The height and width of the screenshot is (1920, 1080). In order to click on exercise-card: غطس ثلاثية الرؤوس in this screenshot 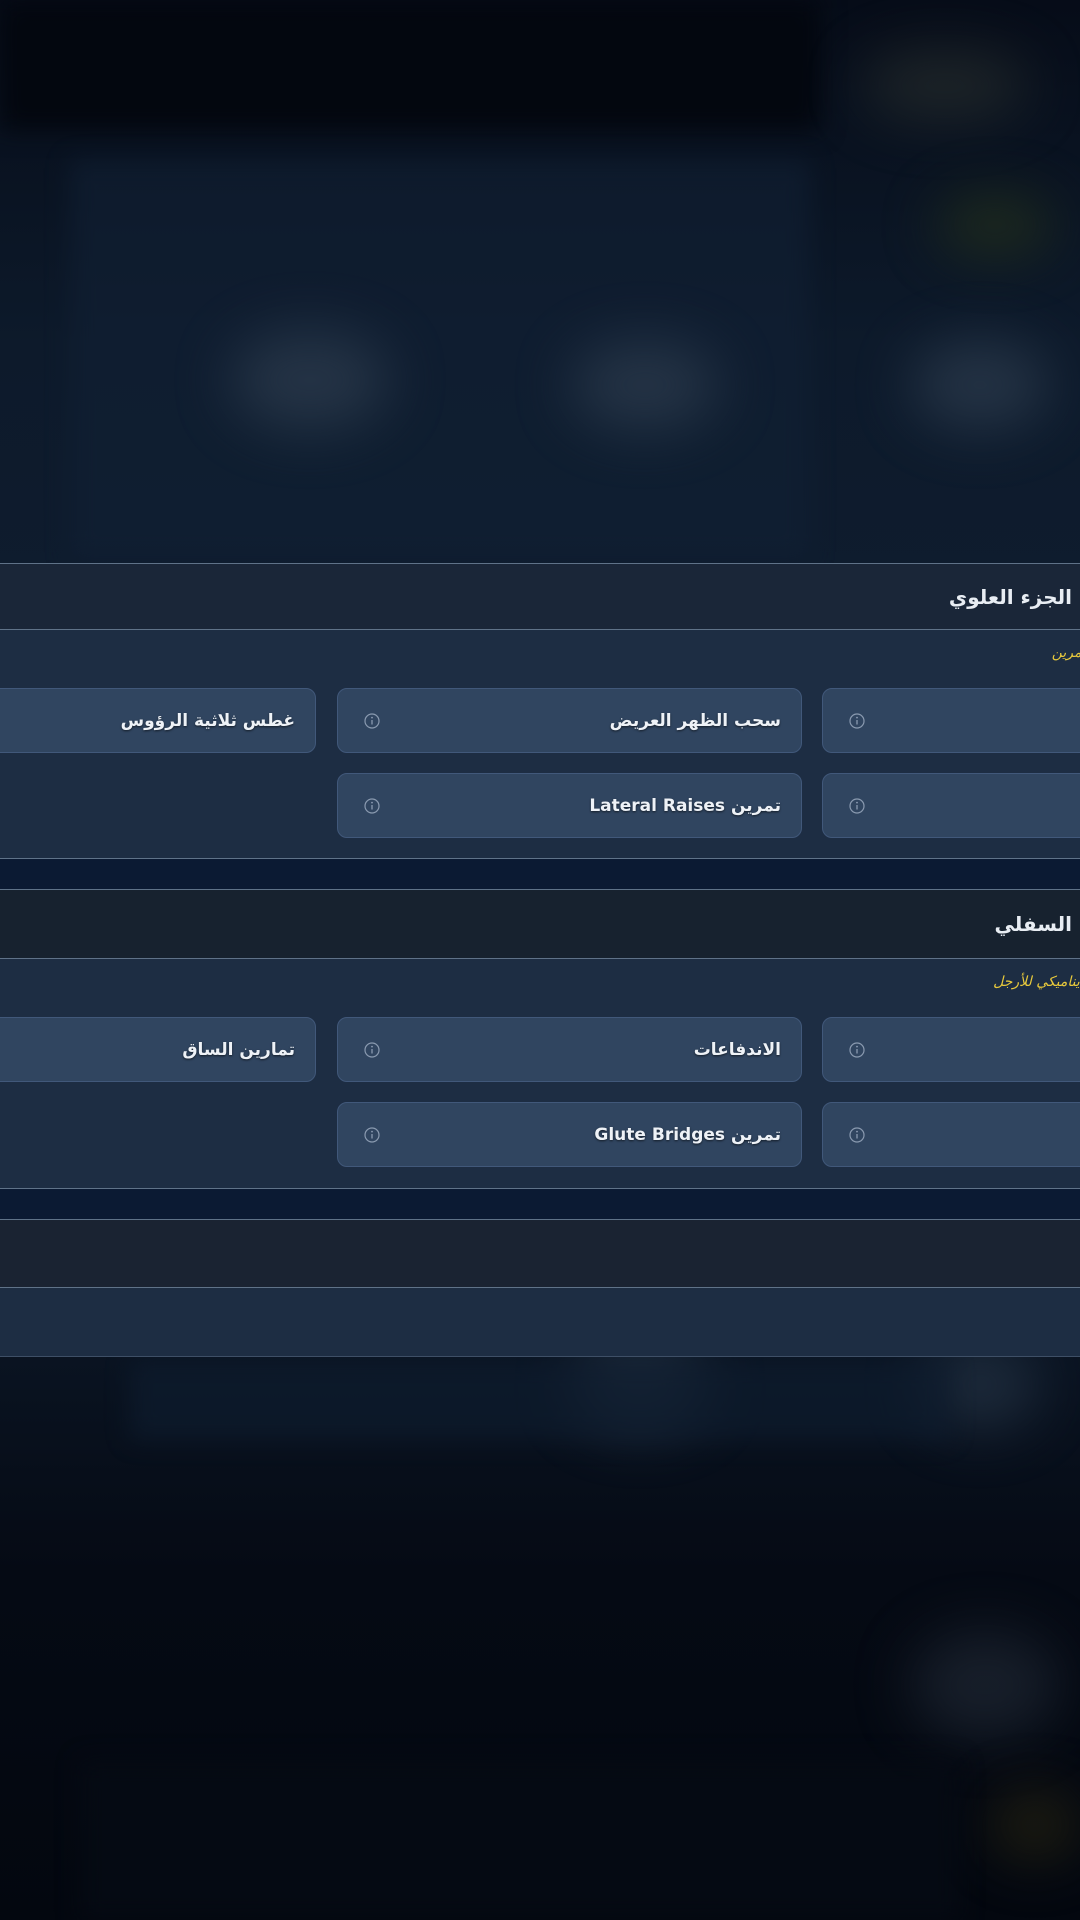, I will do `click(158, 720)`.